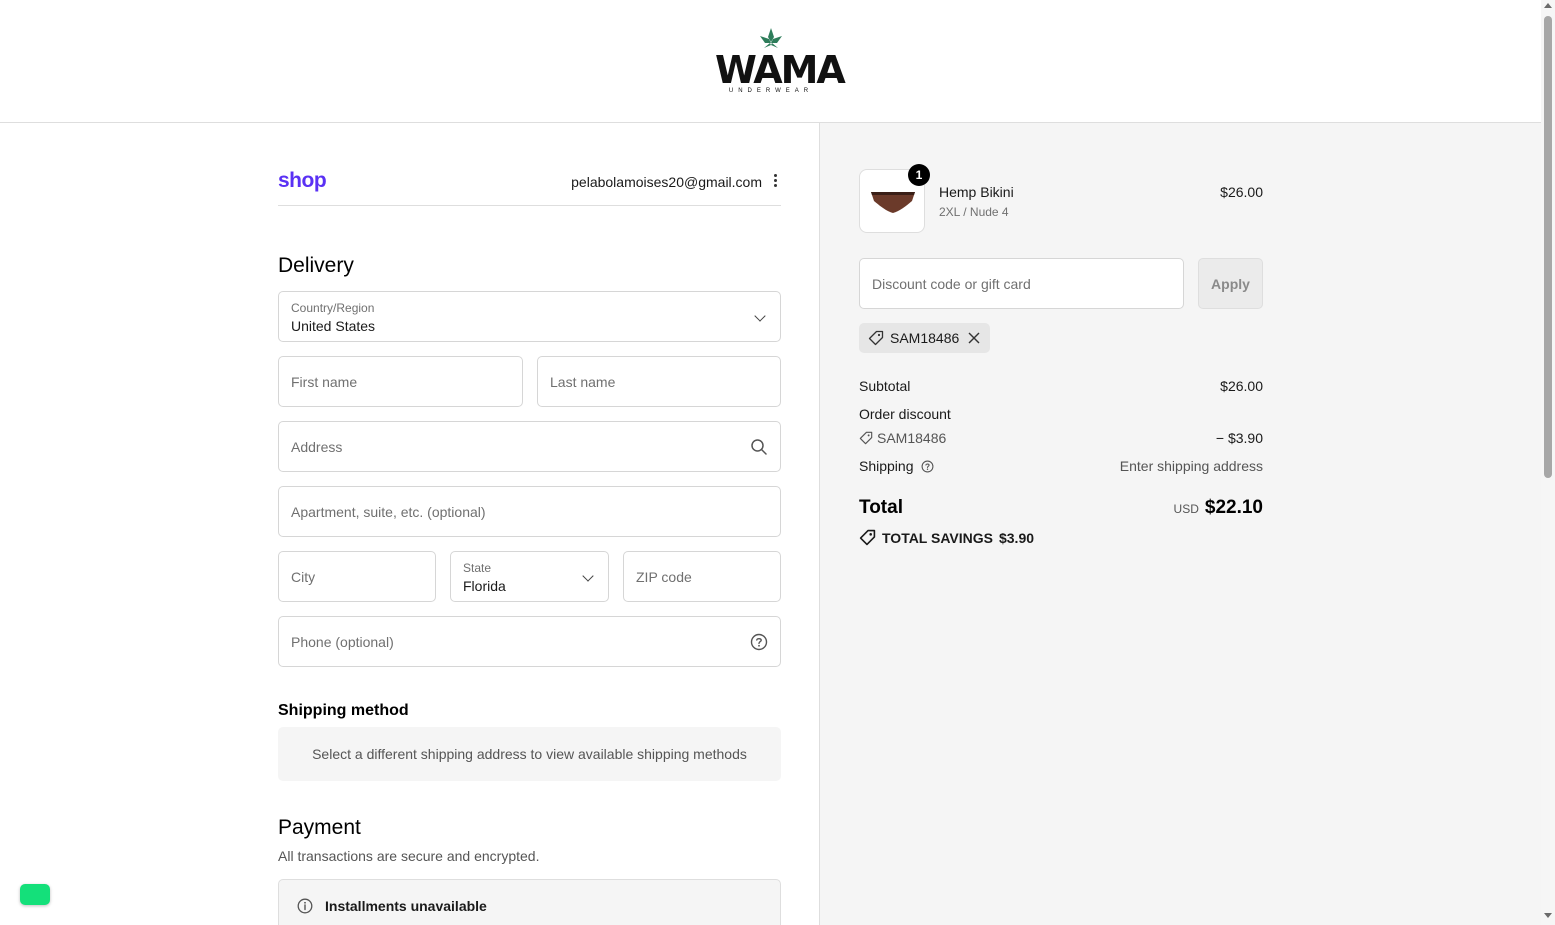 This screenshot has height=925, width=1555. Describe the element at coordinates (529, 902) in the screenshot. I see `installments-notice: Installments unavailable` at that location.